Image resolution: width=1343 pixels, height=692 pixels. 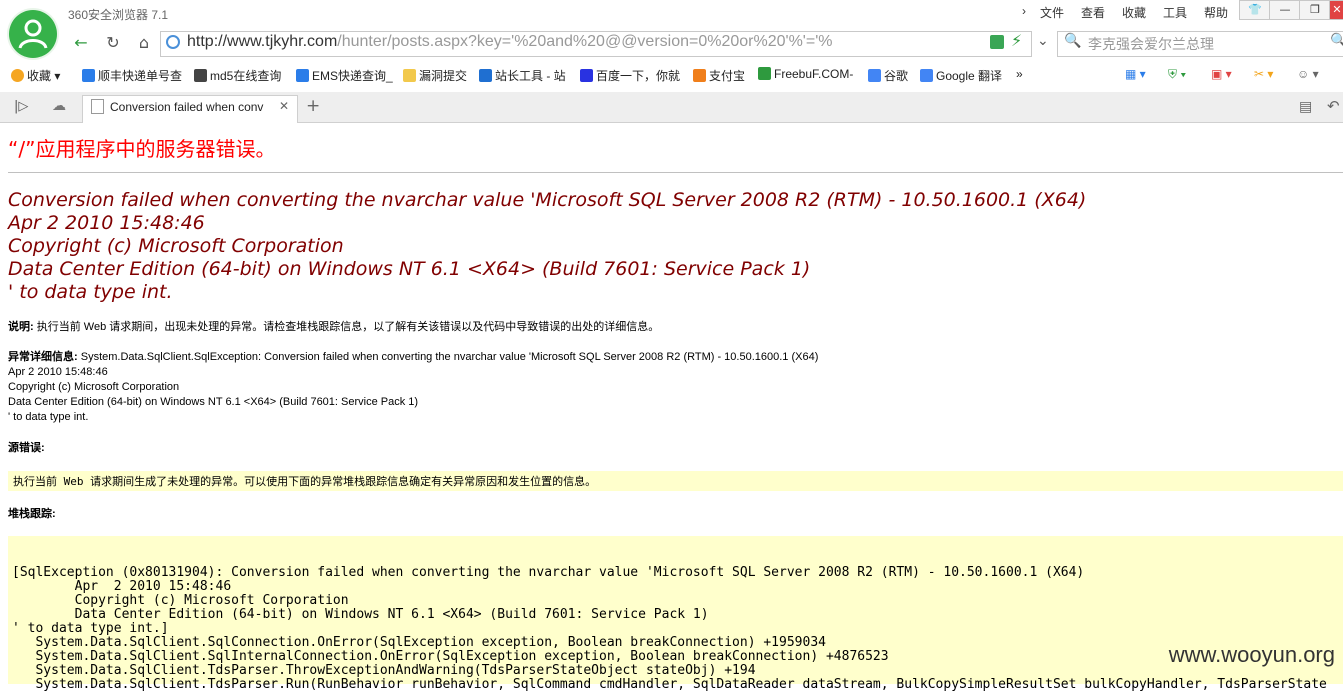 I want to click on menu-file: 文件, so click(x=1052, y=12).